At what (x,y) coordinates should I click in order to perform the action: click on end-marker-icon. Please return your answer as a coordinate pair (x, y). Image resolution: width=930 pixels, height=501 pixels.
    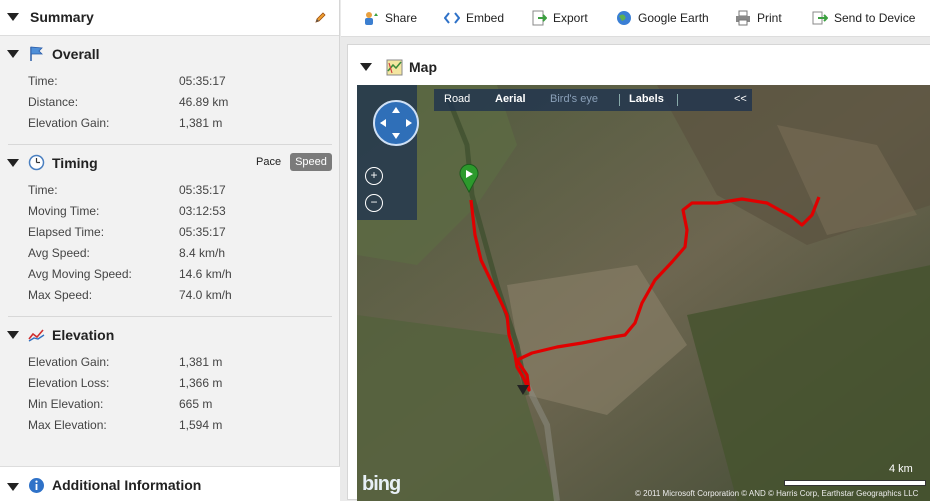
    Looking at the image, I should click on (523, 390).